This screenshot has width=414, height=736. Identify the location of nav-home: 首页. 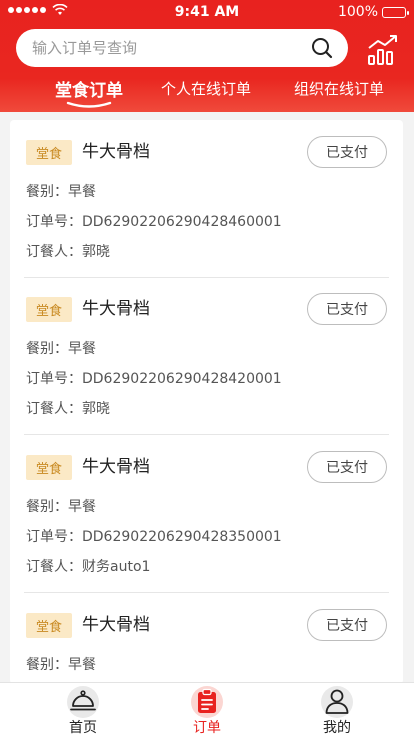
(83, 709).